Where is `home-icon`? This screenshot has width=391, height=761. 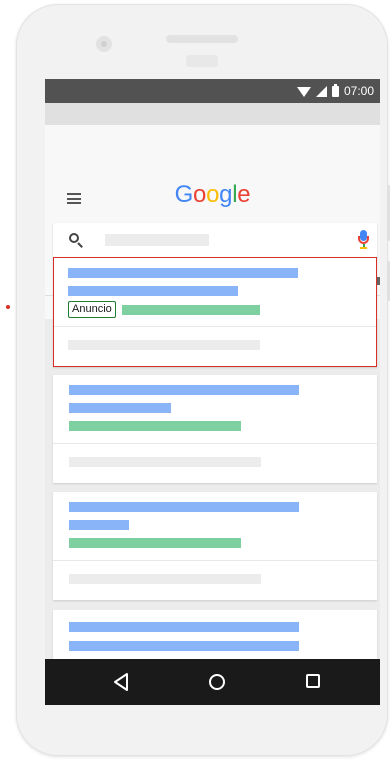
home-icon is located at coordinates (217, 682).